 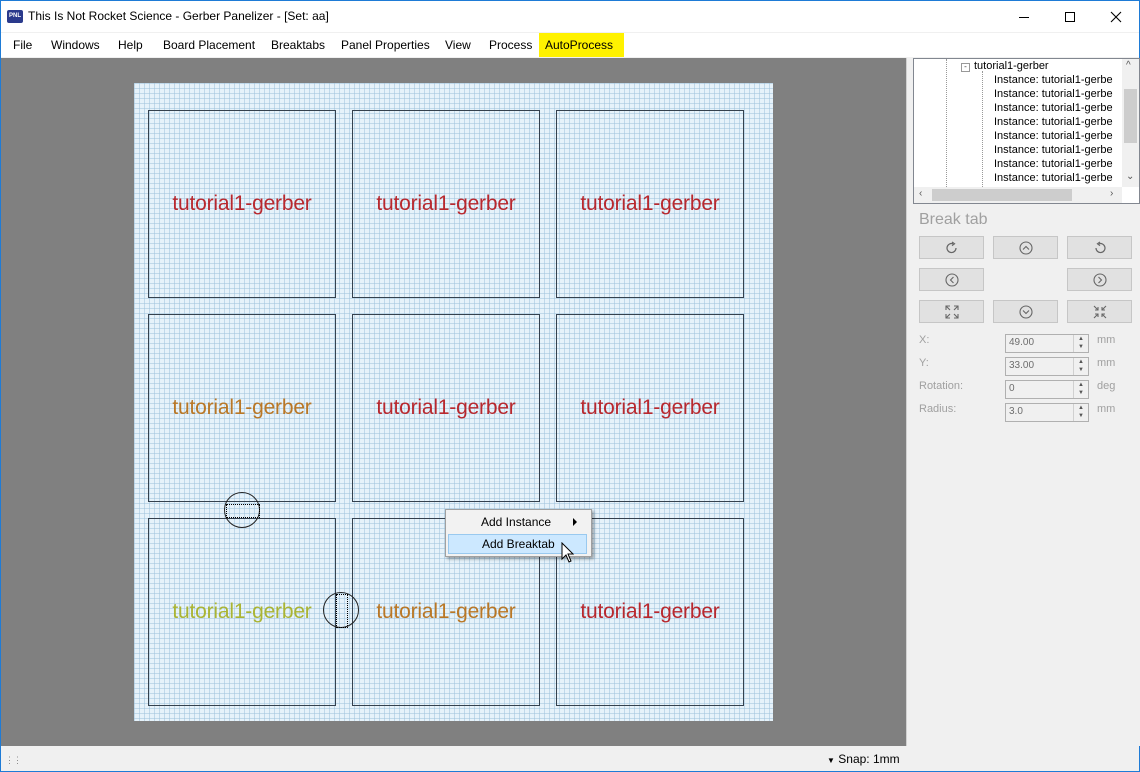 What do you see at coordinates (1047, 412) in the screenshot?
I see `radius-input: 3.0 ▲ ▼` at bounding box center [1047, 412].